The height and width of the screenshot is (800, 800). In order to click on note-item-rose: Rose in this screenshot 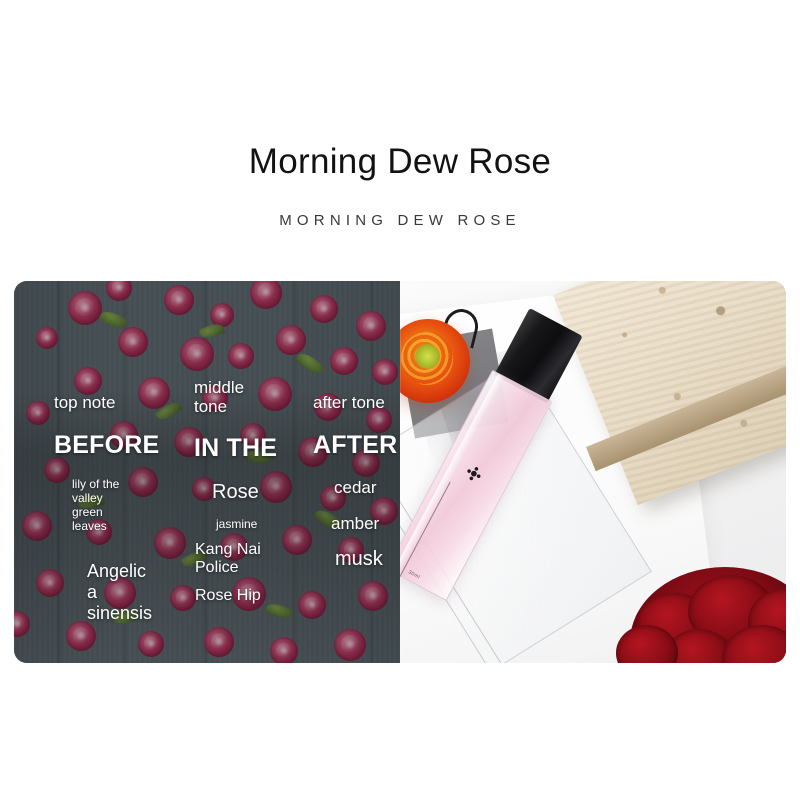, I will do `click(235, 492)`.